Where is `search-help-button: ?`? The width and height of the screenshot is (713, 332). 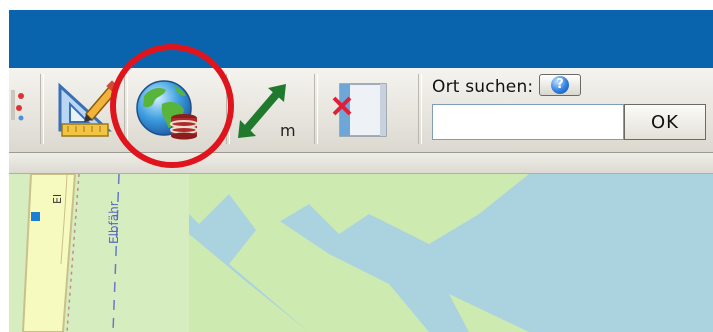
search-help-button: ? is located at coordinates (560, 85).